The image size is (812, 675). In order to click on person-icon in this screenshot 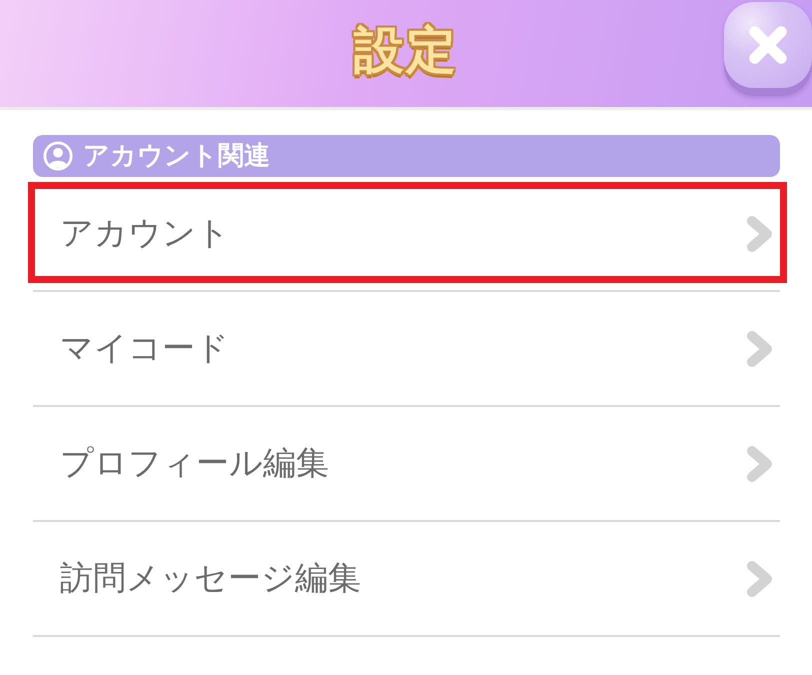, I will do `click(58, 156)`.